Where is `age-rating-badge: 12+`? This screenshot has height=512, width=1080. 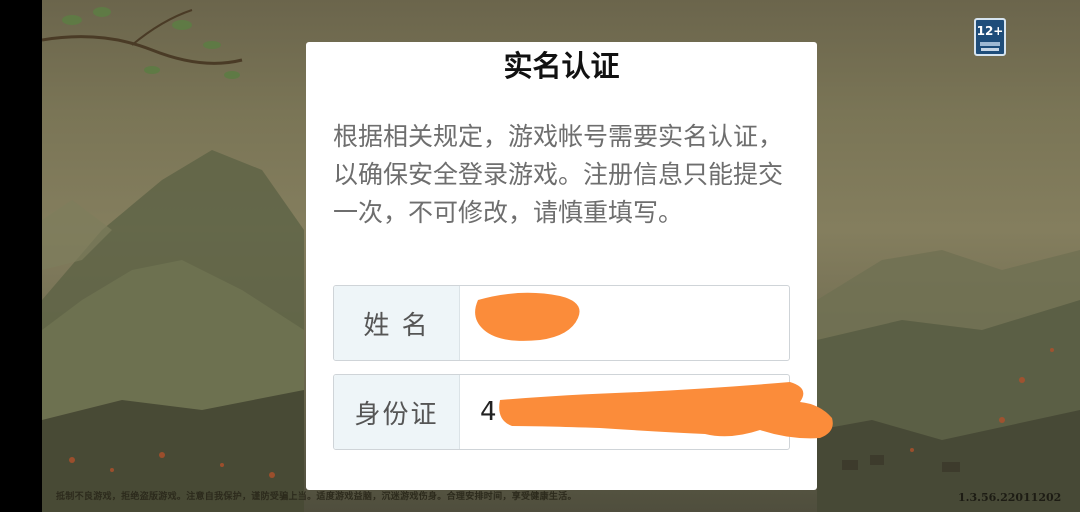 age-rating-badge: 12+ is located at coordinates (990, 37).